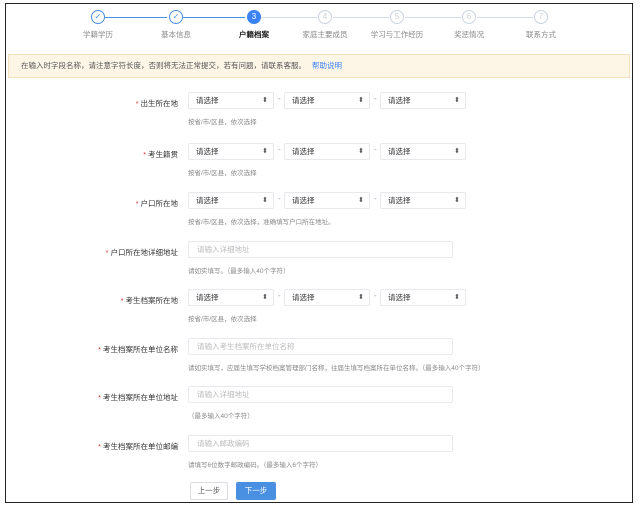  I want to click on step-number: 5, so click(397, 17).